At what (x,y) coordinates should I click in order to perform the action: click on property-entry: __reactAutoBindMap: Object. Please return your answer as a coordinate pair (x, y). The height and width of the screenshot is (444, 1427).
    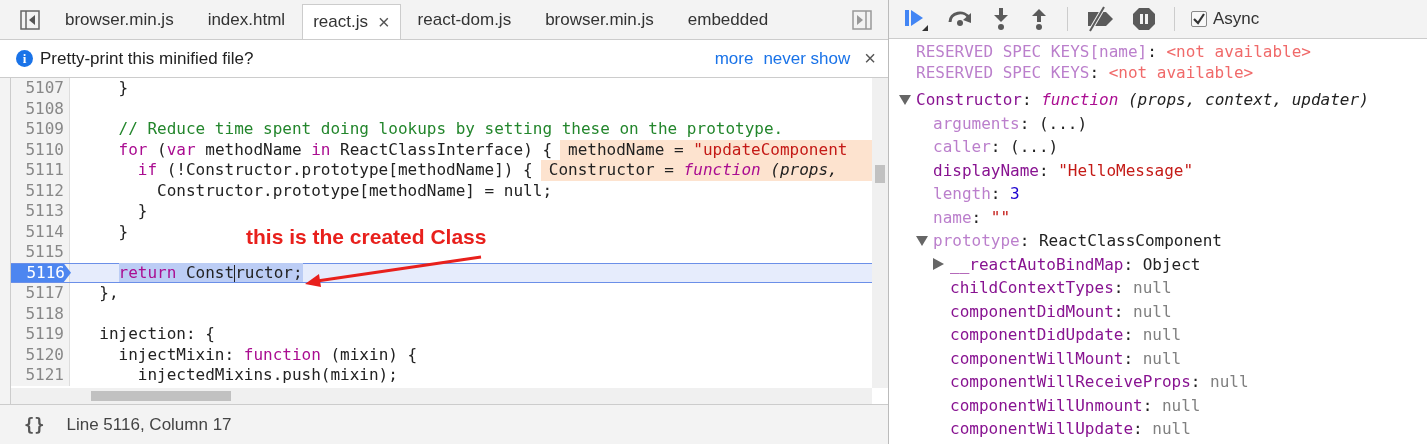
    Looking at the image, I should click on (1075, 264).